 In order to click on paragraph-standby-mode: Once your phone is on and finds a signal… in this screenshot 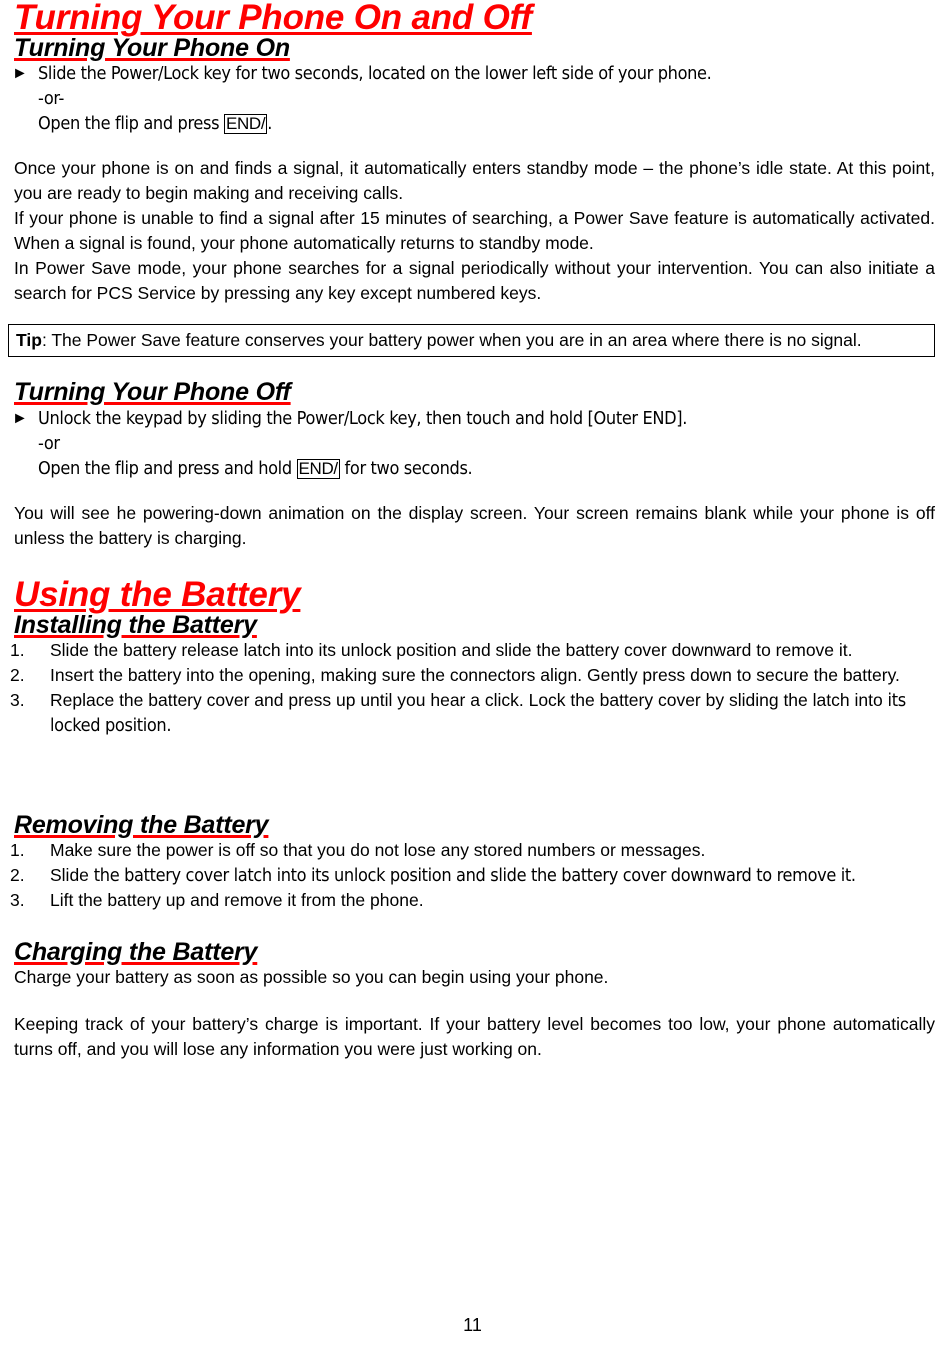, I will do `click(474, 181)`.